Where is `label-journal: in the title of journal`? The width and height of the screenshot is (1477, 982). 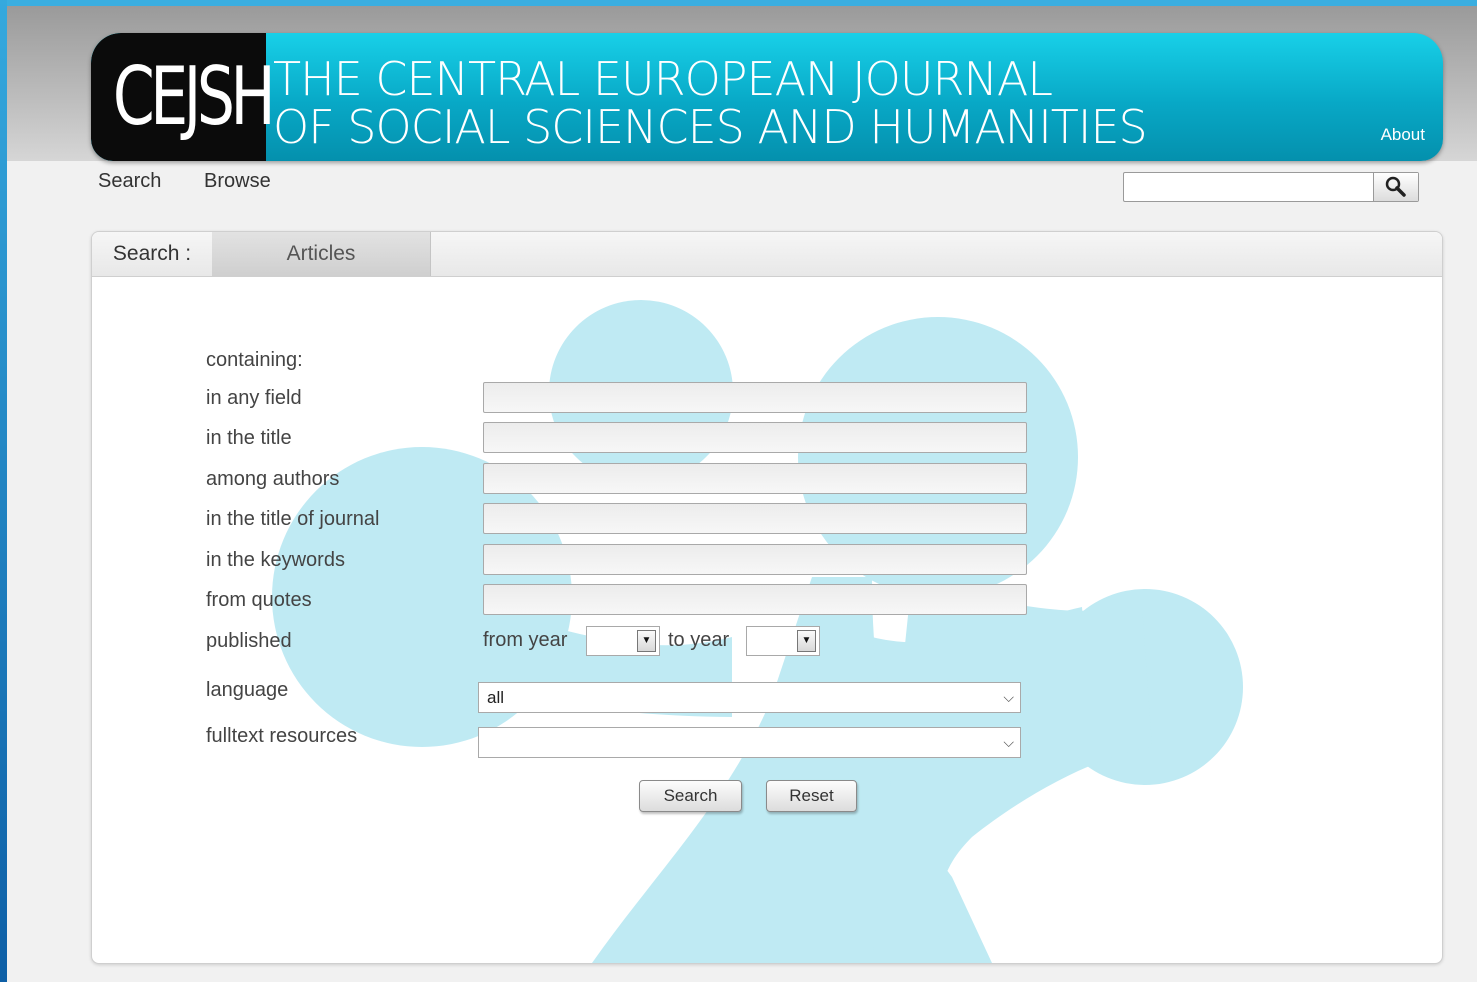 label-journal: in the title of journal is located at coordinates (293, 519).